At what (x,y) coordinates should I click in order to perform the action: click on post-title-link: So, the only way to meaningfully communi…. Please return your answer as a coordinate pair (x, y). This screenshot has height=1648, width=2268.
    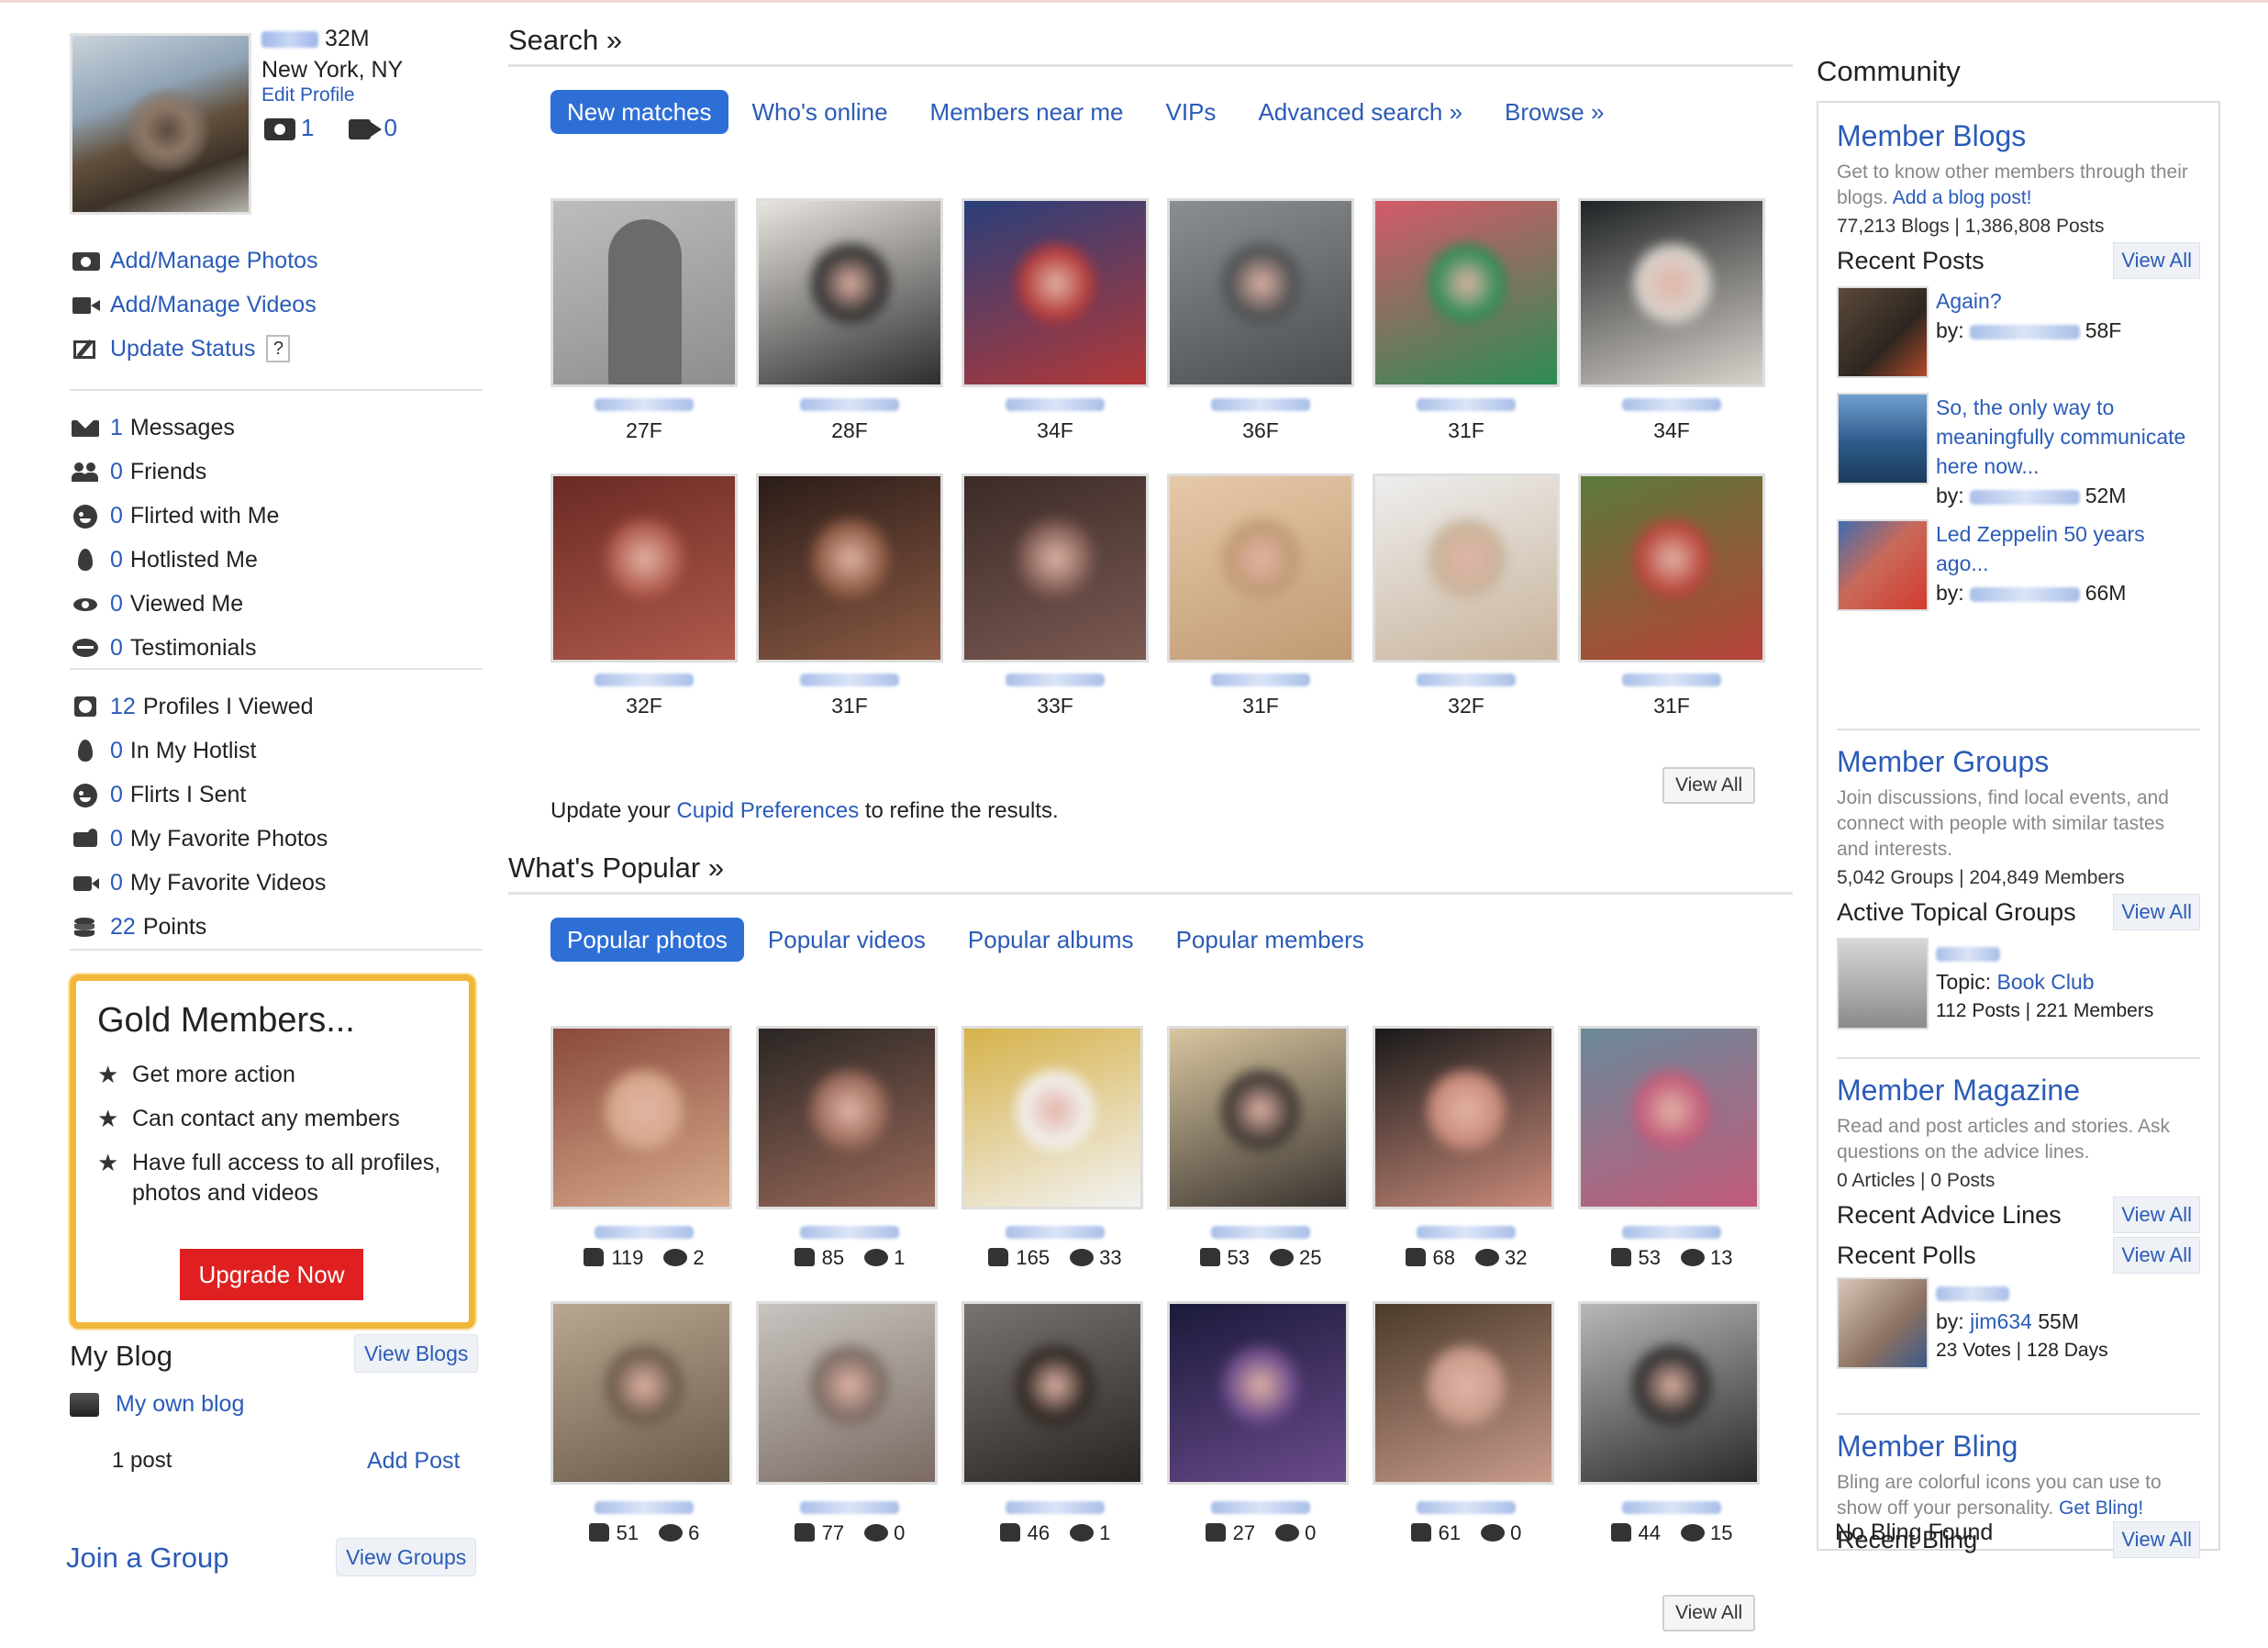
    Looking at the image, I should click on (2060, 437).